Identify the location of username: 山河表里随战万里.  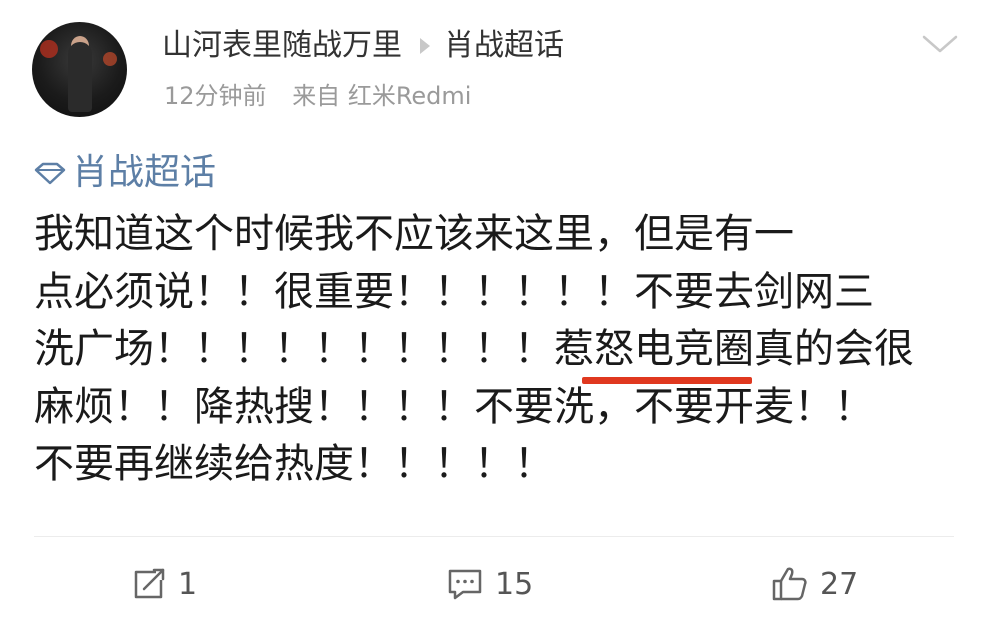
(282, 46).